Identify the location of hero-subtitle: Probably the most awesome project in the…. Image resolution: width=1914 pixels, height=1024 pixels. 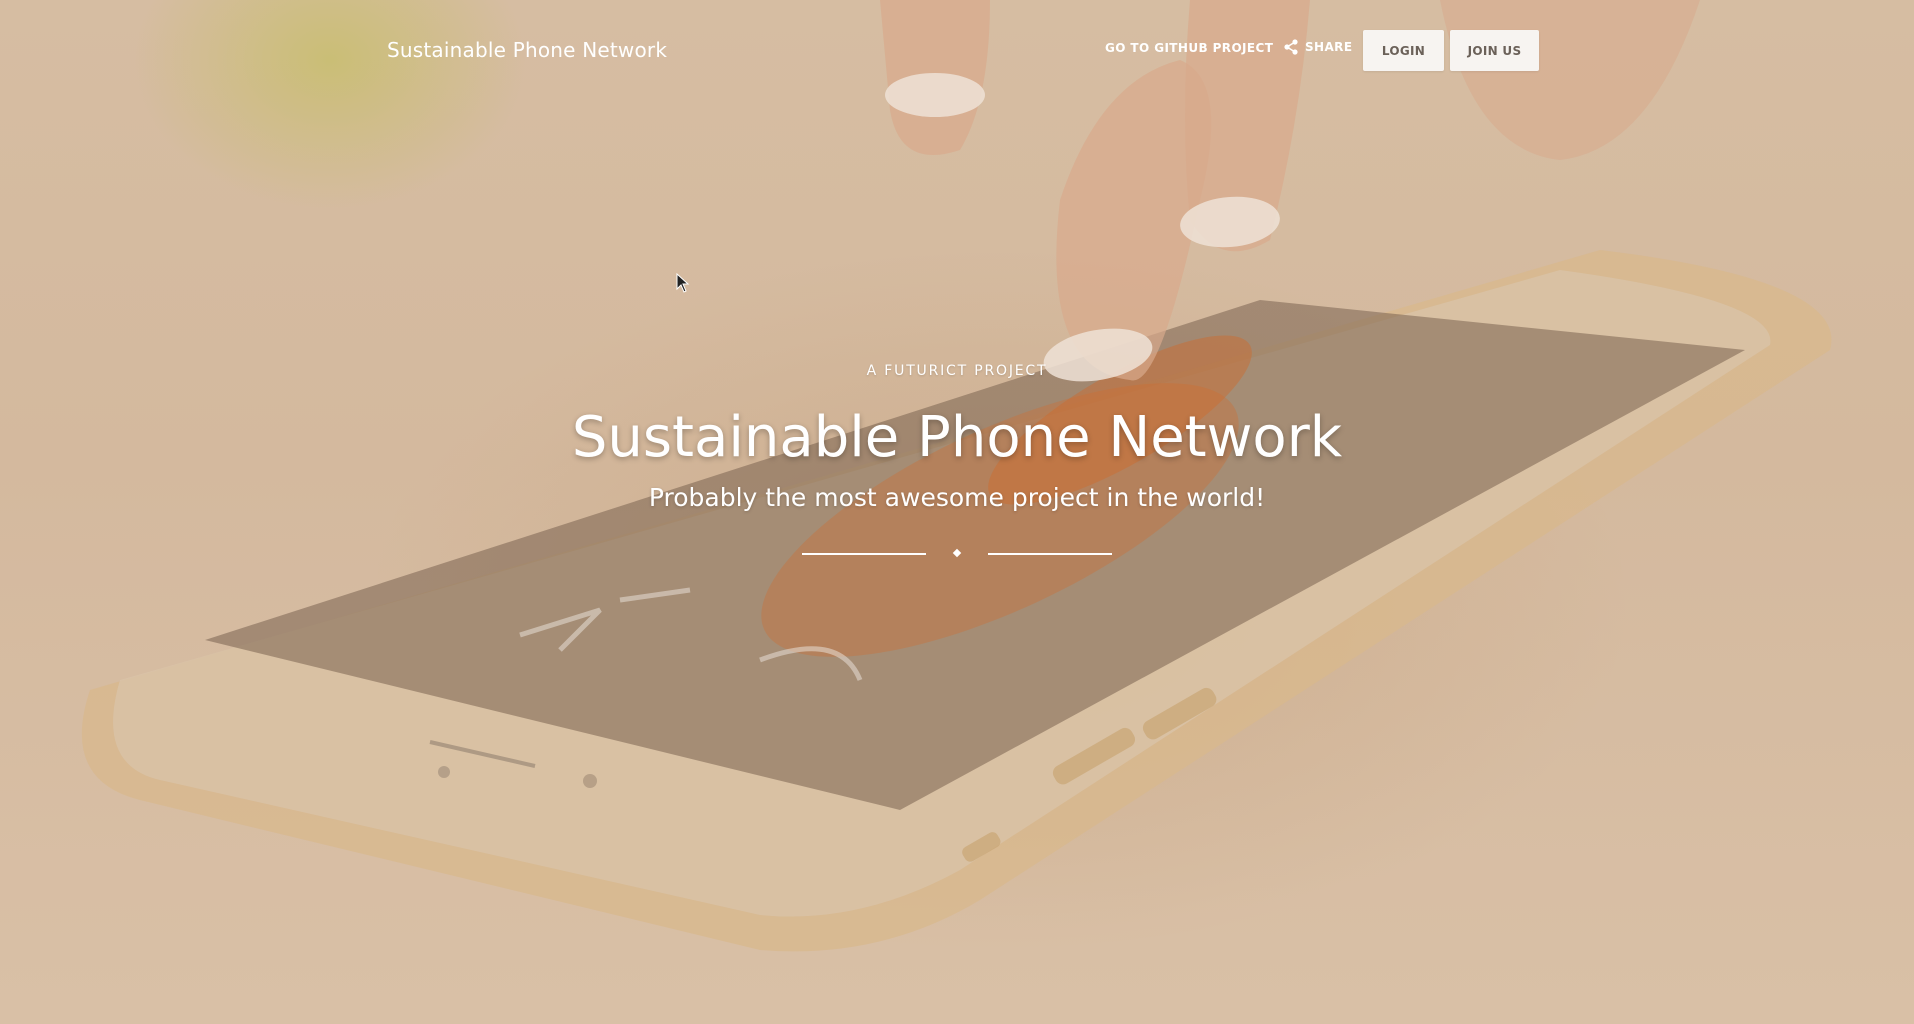
(957, 497).